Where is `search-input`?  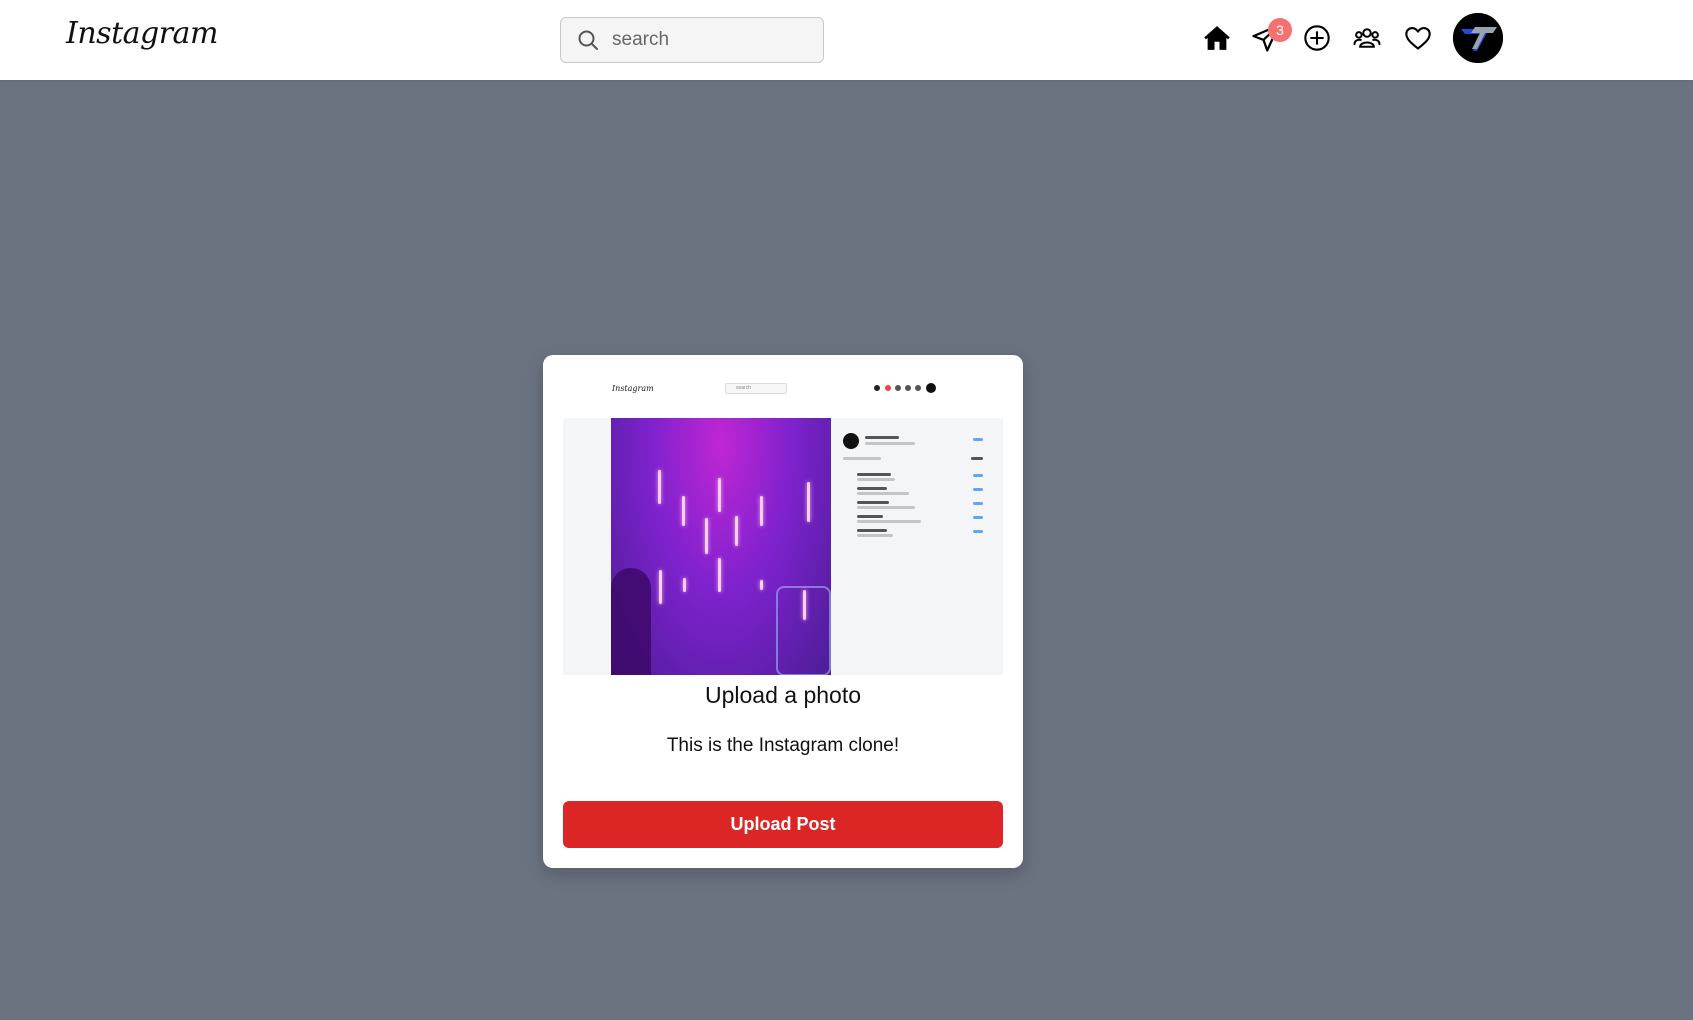 search-input is located at coordinates (712, 40).